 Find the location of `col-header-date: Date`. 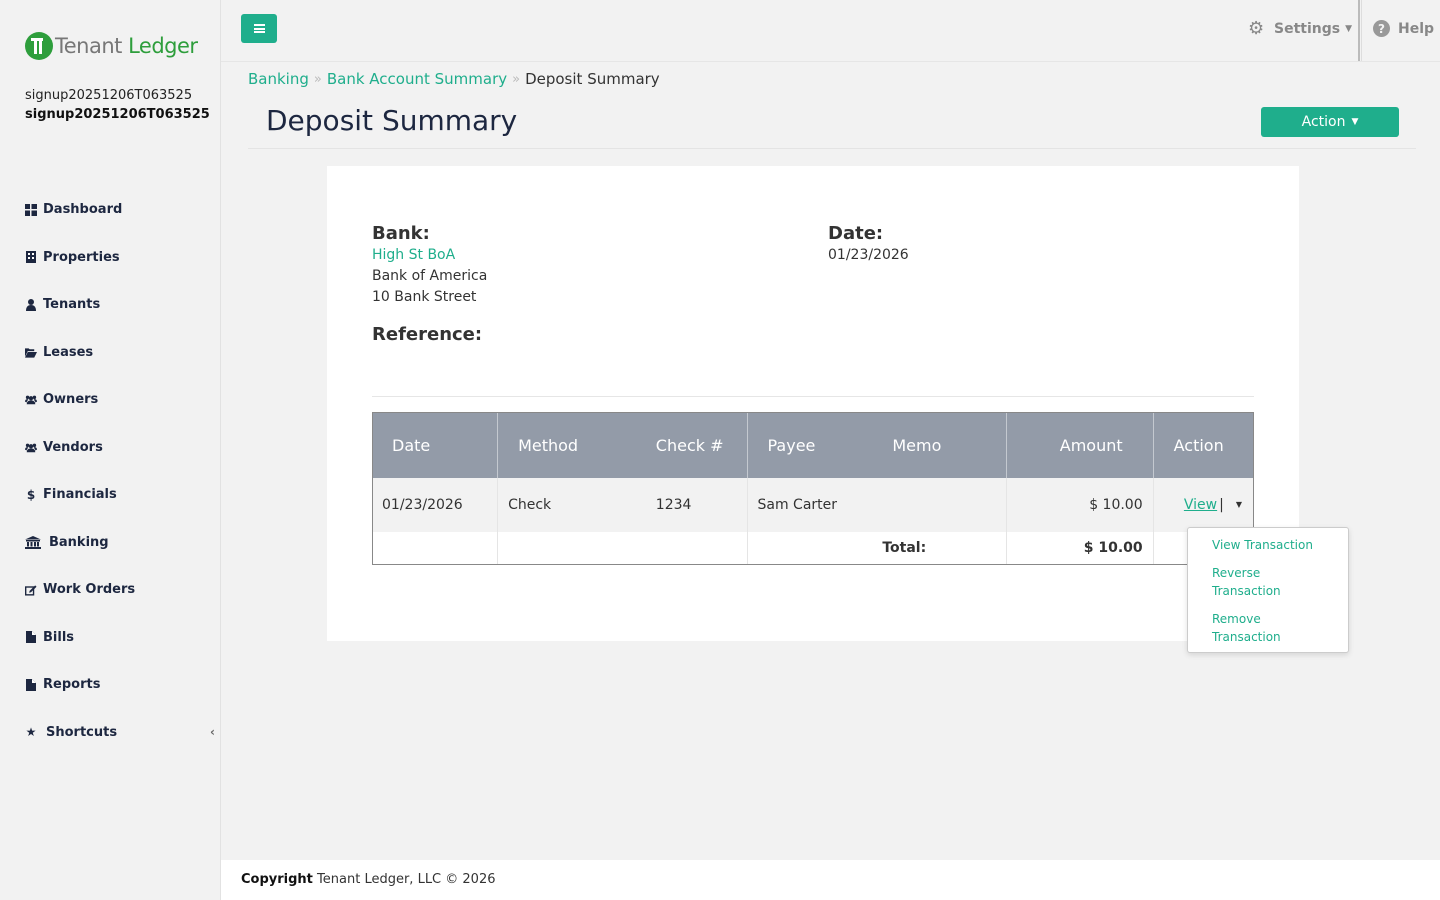

col-header-date: Date is located at coordinates (435, 445).